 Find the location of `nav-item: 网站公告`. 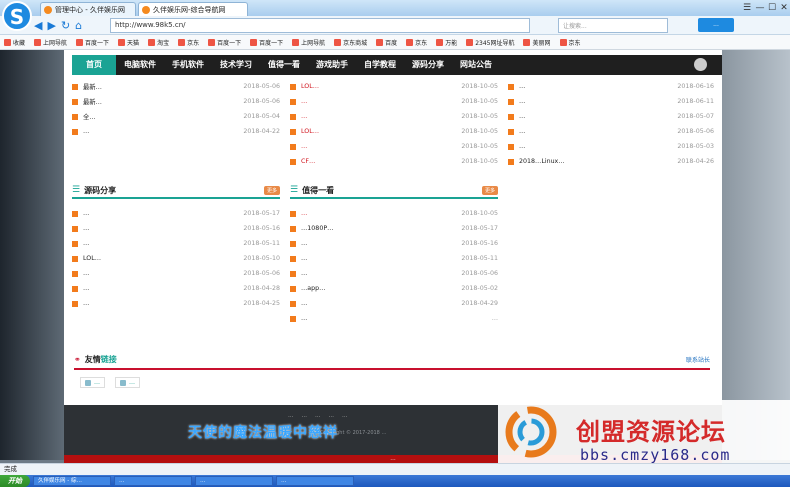

nav-item: 网站公告 is located at coordinates (476, 65).